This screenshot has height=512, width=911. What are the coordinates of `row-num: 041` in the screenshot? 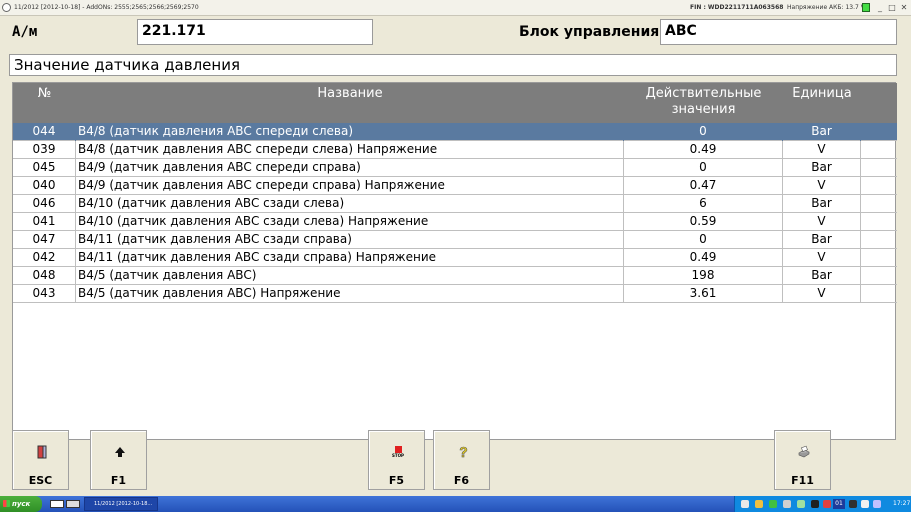 It's located at (44, 222).